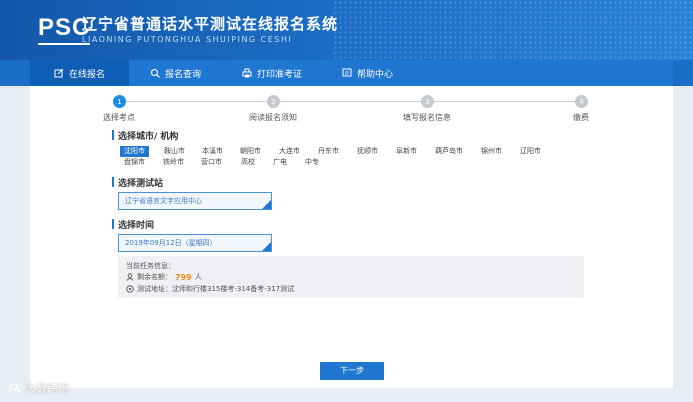 This screenshot has width=693, height=402. I want to click on step-4-circle: 4, so click(581, 101).